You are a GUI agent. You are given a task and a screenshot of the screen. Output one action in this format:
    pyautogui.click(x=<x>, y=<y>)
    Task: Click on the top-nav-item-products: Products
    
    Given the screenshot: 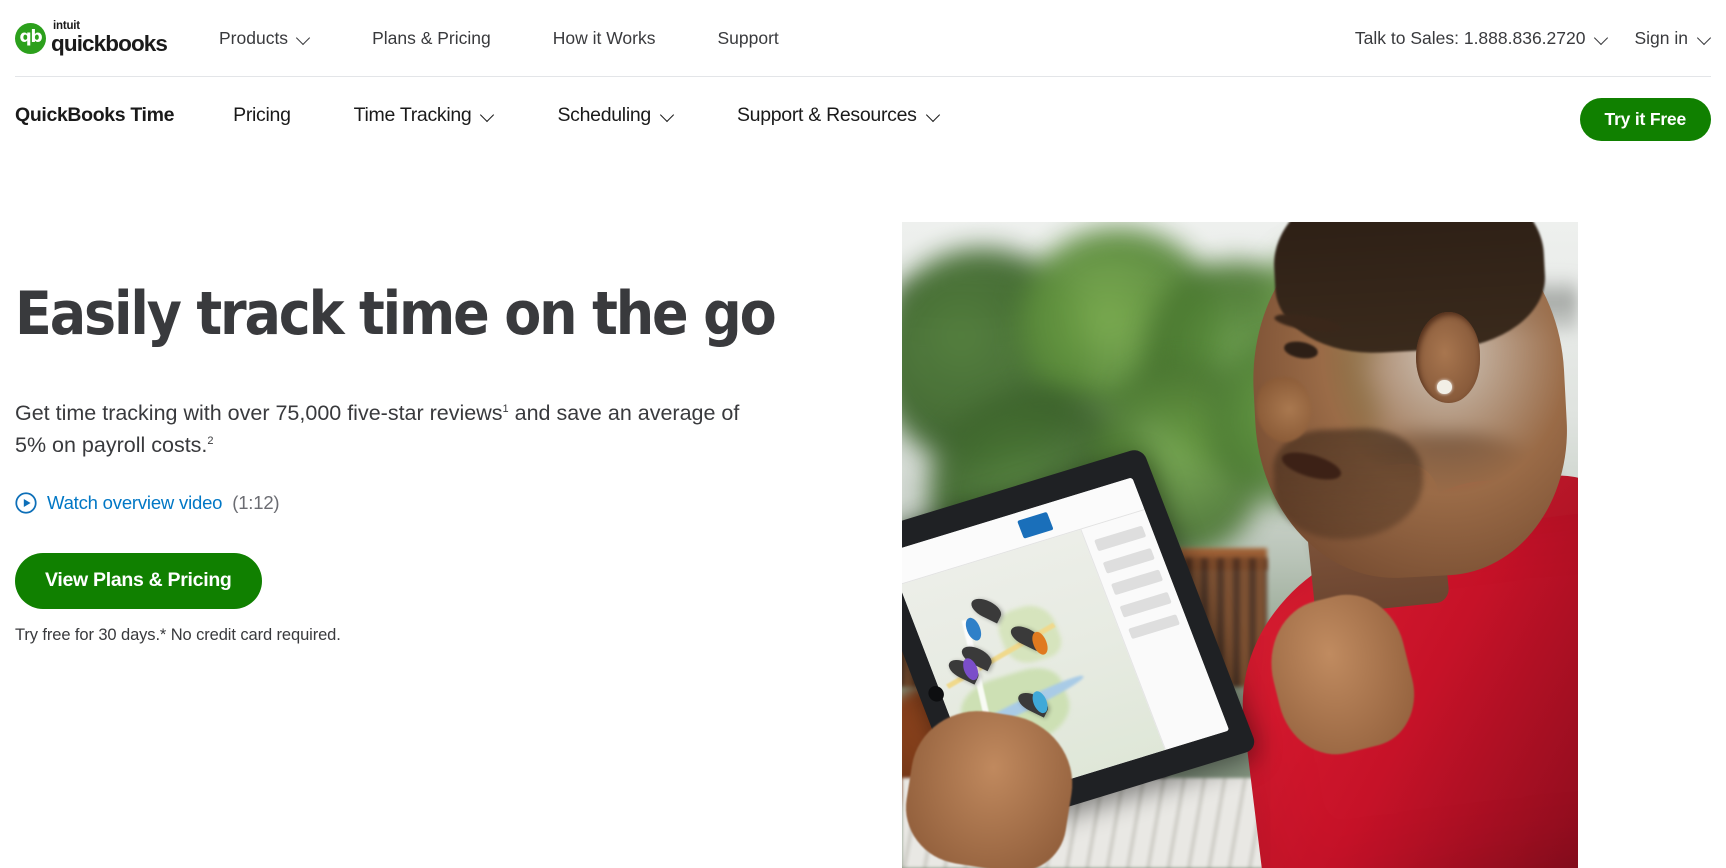 What is the action you would take?
    pyautogui.click(x=264, y=38)
    